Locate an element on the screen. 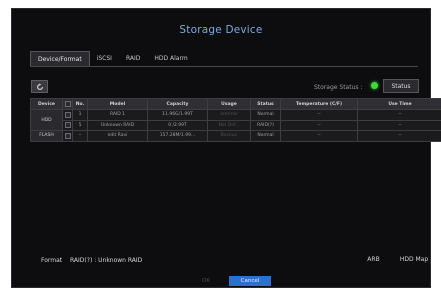 The height and width of the screenshot is (296, 441). cell-no: 1 is located at coordinates (80, 115).